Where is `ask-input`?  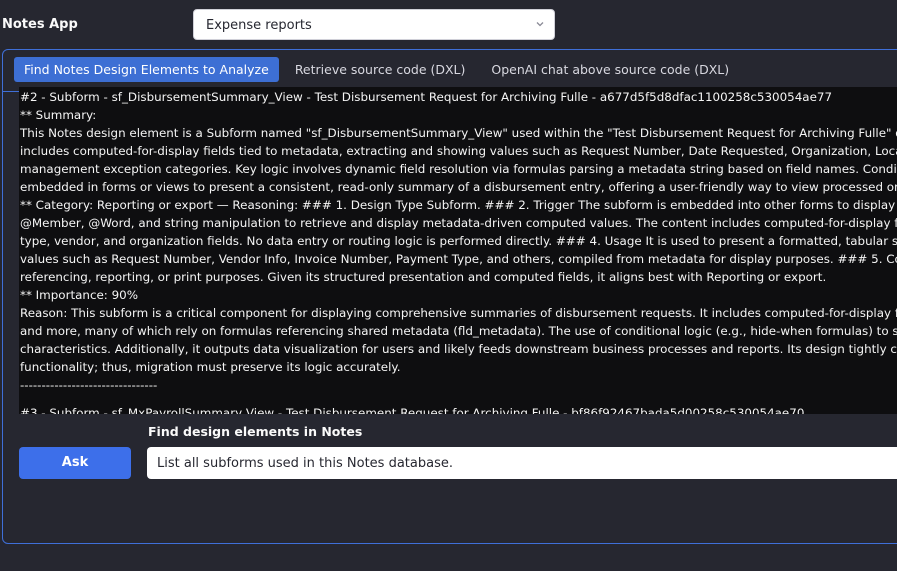
ask-input is located at coordinates (522, 463).